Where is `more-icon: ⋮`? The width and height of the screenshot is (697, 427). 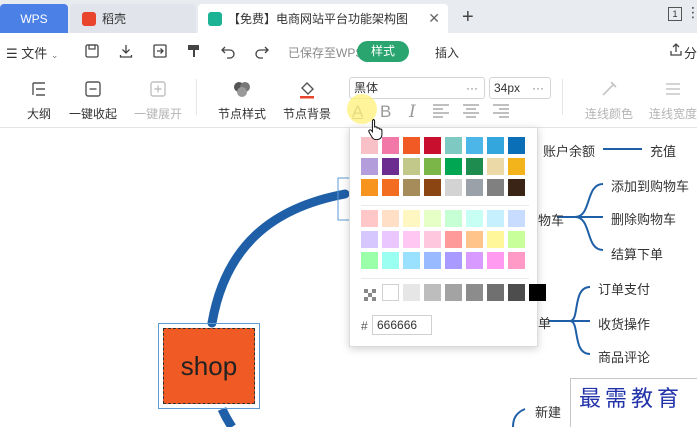
more-icon: ⋮ is located at coordinates (691, 12).